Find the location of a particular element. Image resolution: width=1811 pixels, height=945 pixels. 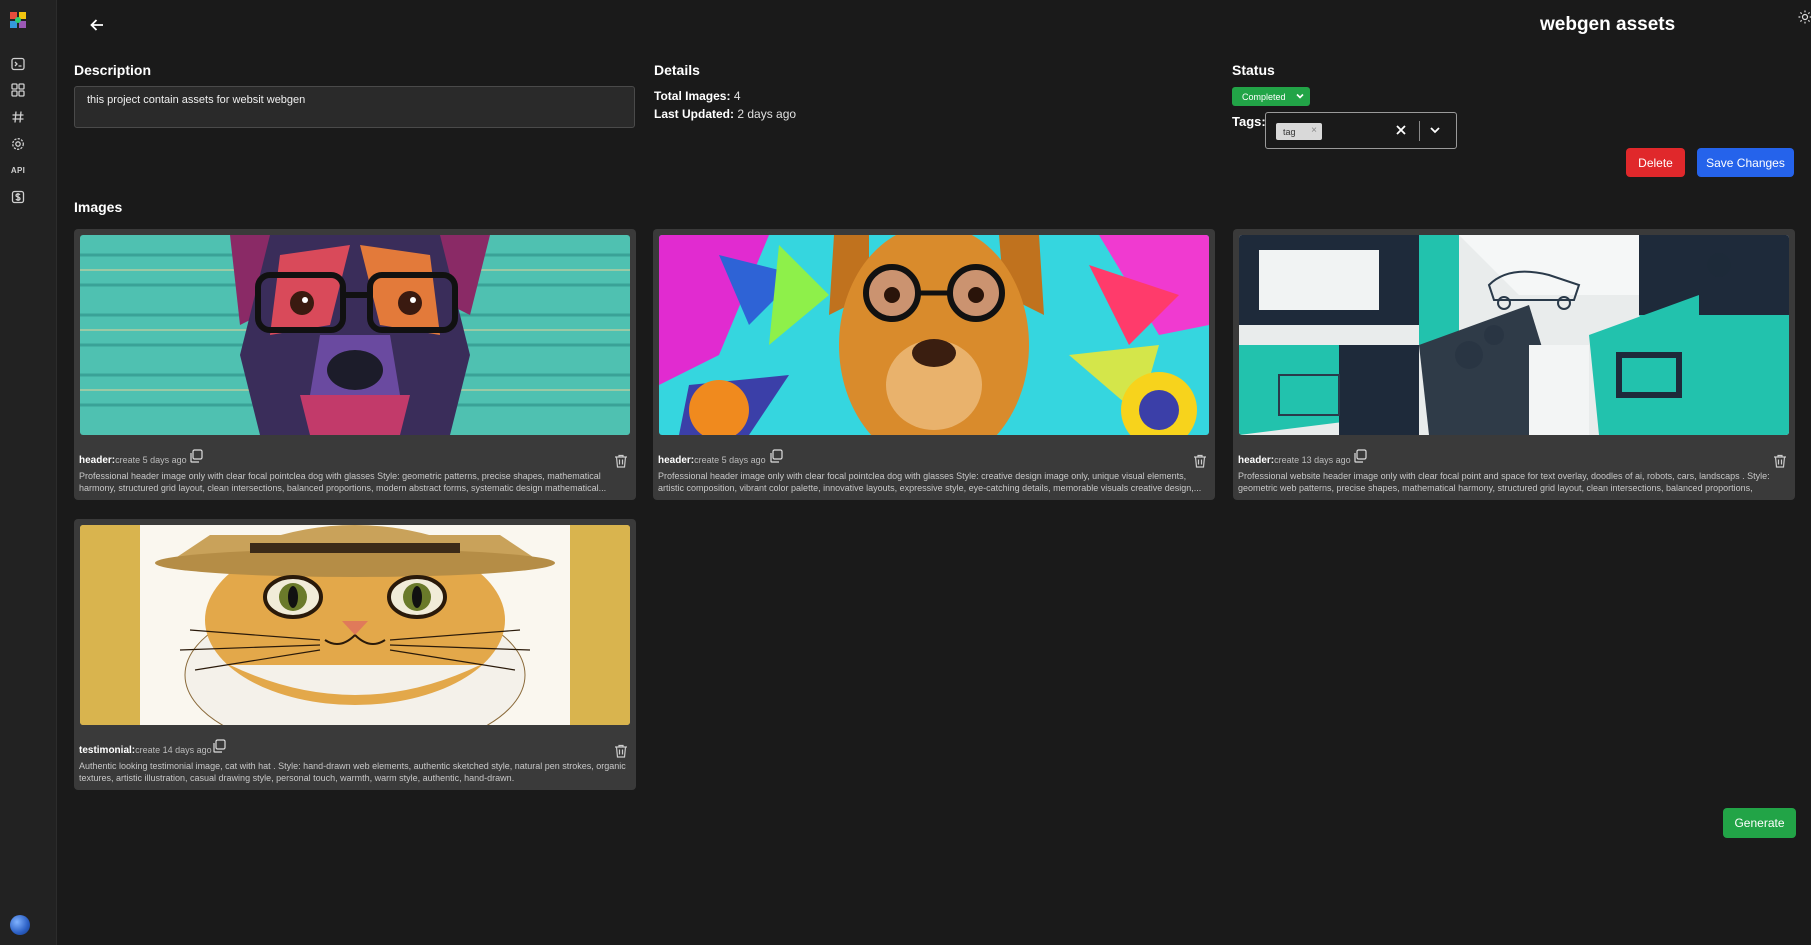

app-logo is located at coordinates (18, 20).